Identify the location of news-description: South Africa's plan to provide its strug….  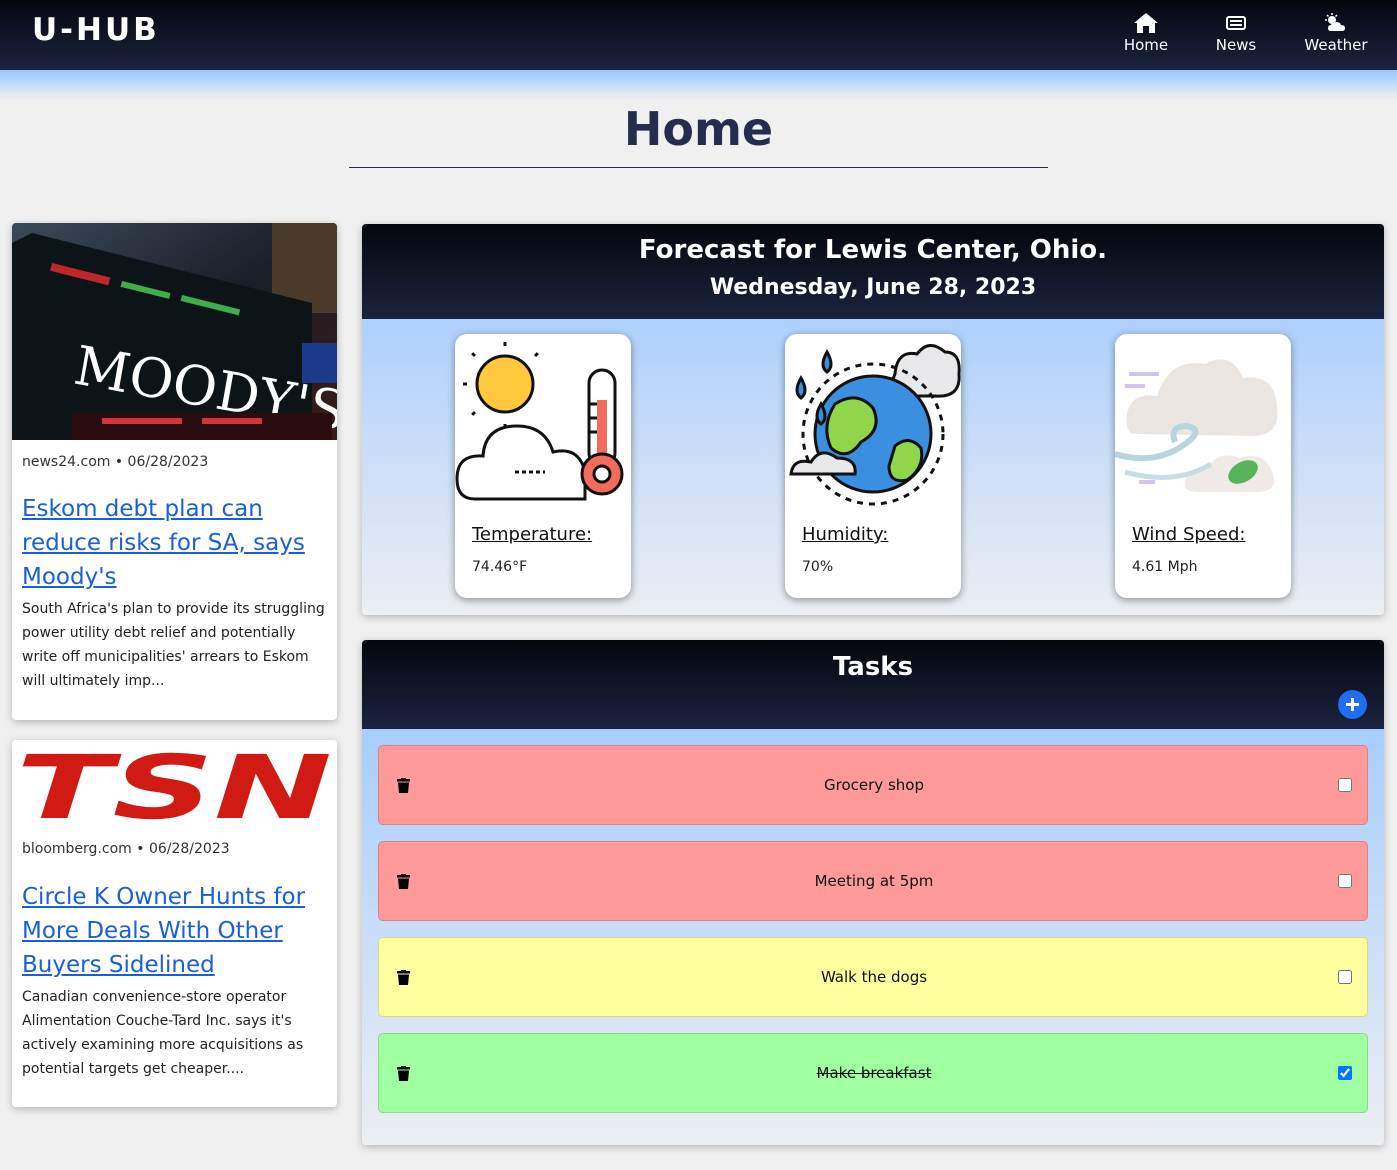
(173, 645).